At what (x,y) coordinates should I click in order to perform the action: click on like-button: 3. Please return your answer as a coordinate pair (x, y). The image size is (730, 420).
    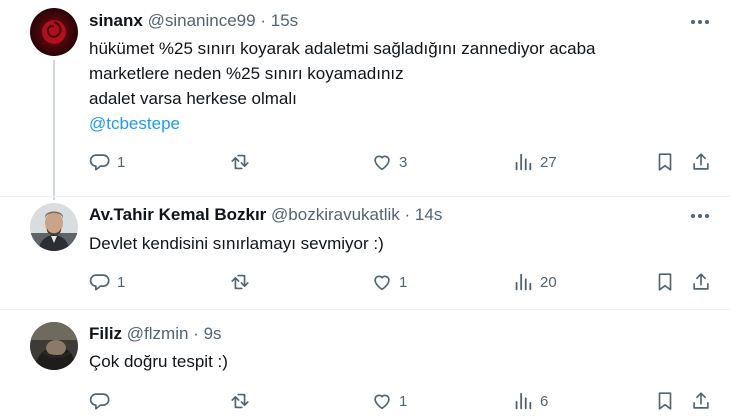
    Looking at the image, I should click on (389, 162).